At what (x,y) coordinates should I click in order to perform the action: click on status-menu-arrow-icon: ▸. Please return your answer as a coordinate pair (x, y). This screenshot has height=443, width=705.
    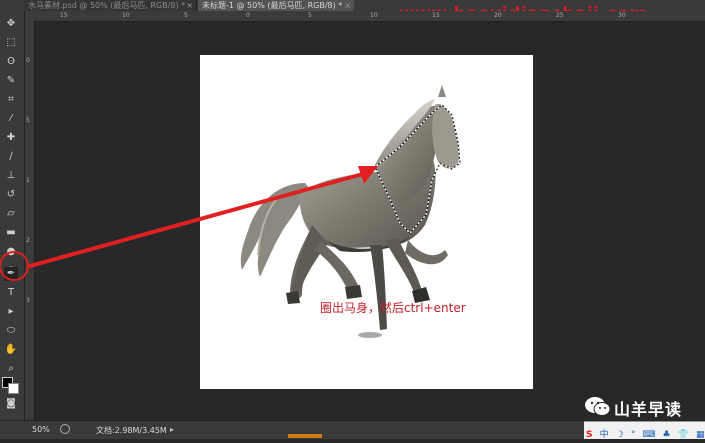
    Looking at the image, I should click on (172, 429).